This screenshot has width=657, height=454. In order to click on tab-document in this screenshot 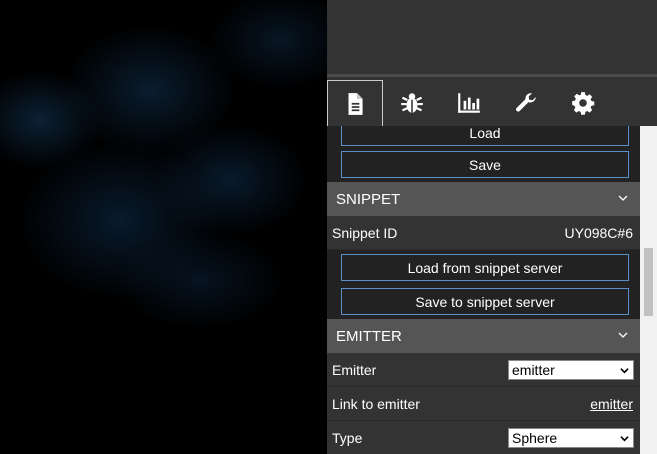, I will do `click(355, 103)`.